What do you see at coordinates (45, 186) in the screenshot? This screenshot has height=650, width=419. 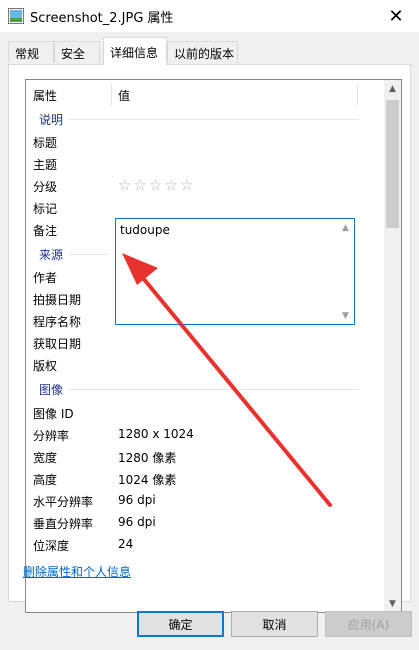 I see `row-label-rating: 分级` at bounding box center [45, 186].